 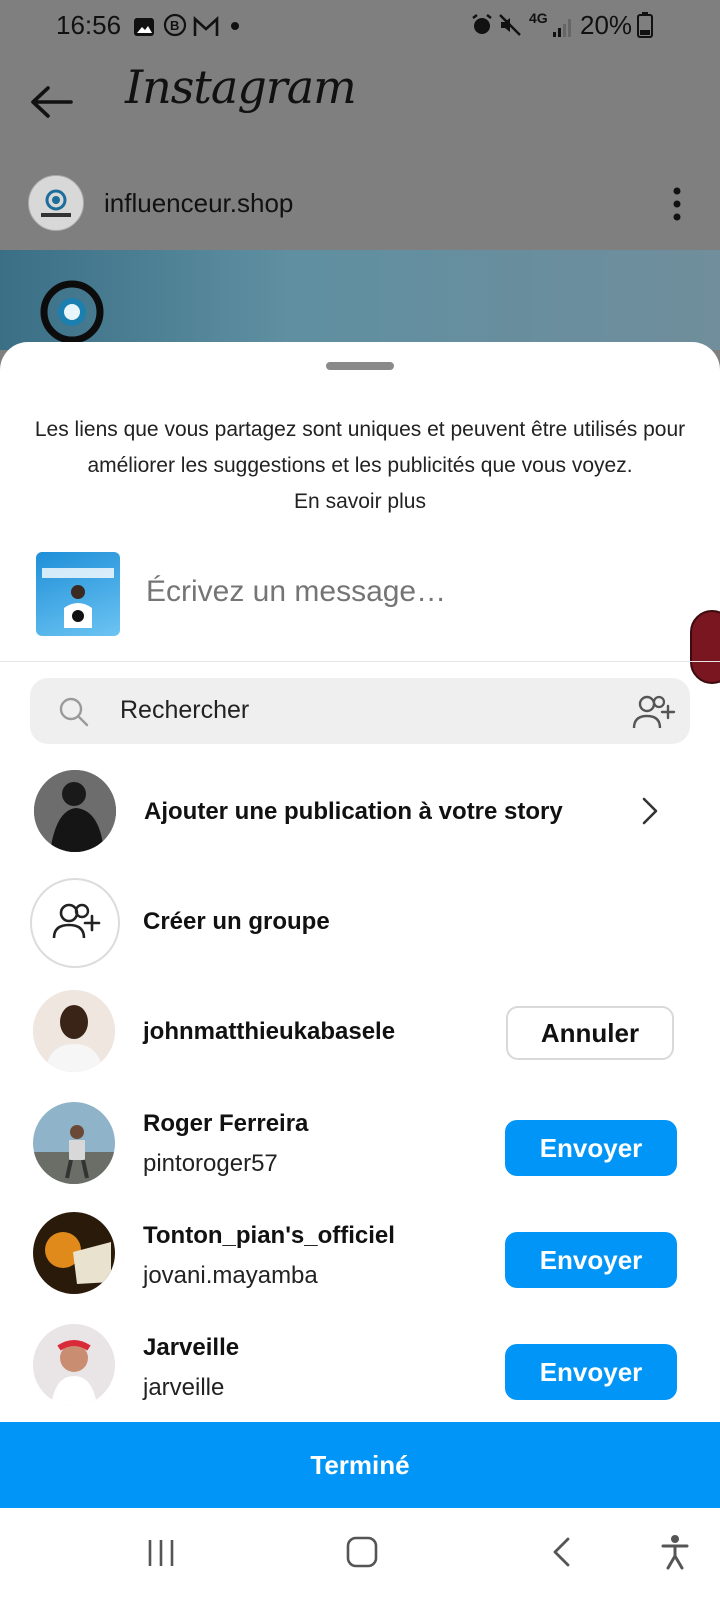 What do you see at coordinates (144, 29) in the screenshot?
I see `image-icon` at bounding box center [144, 29].